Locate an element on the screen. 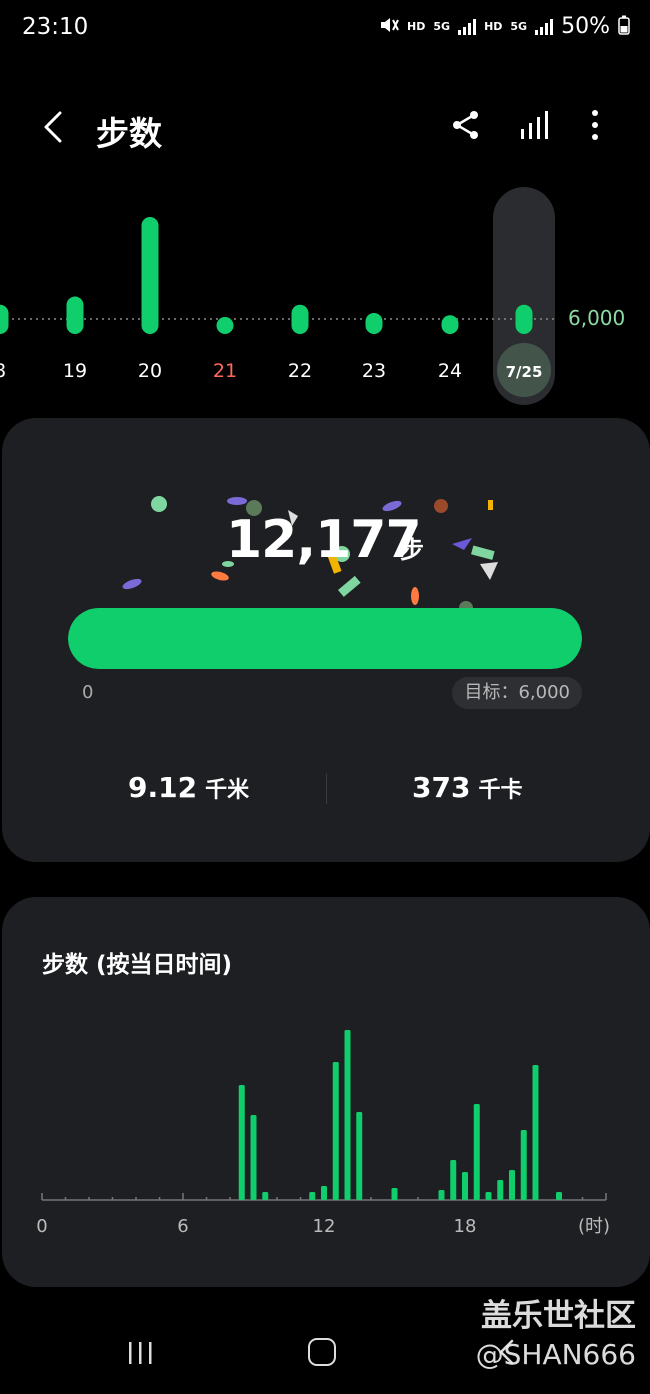 The width and height of the screenshot is (650, 1394). goal-progress-bar is located at coordinates (325, 638).